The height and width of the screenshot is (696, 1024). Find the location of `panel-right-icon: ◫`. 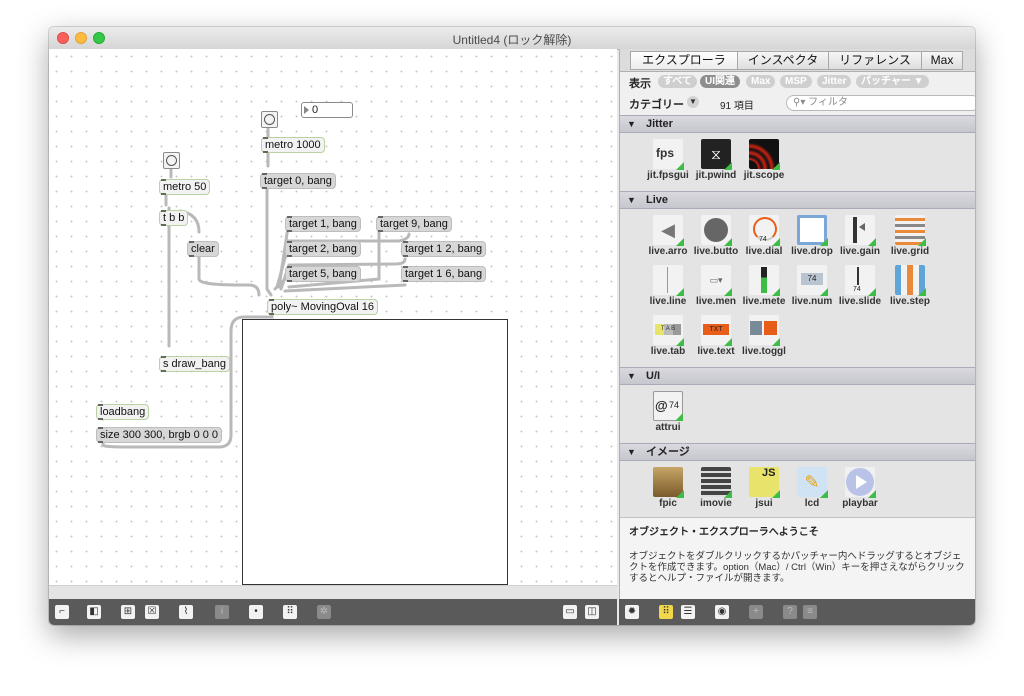

panel-right-icon: ◫ is located at coordinates (592, 612).